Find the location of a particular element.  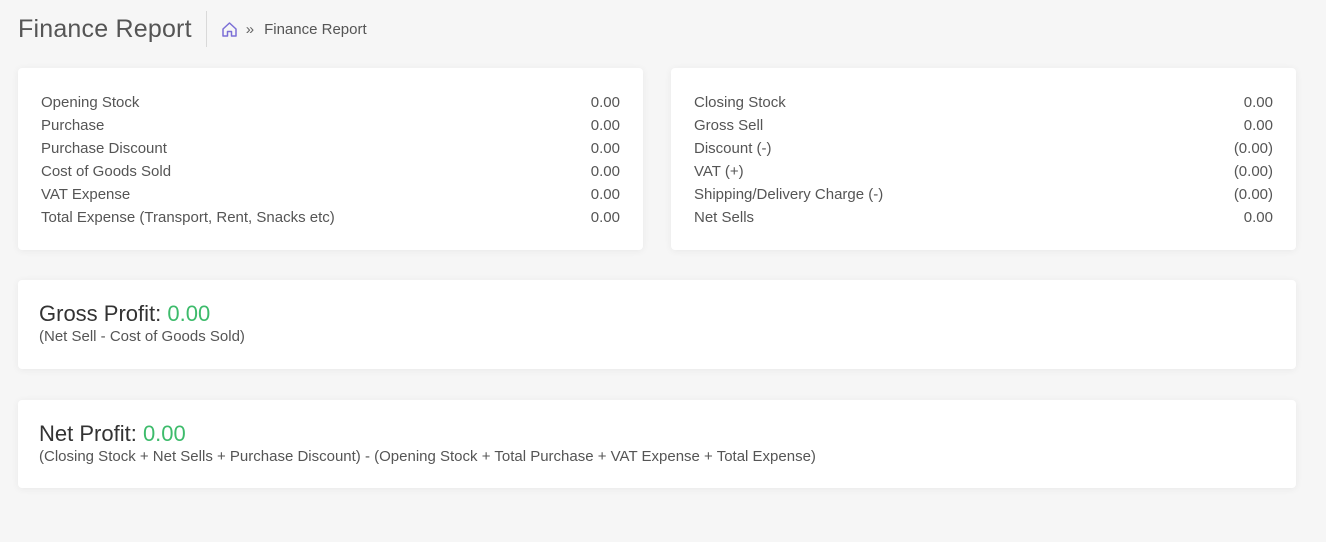

row-label: Purchase Discount is located at coordinates (104, 148).